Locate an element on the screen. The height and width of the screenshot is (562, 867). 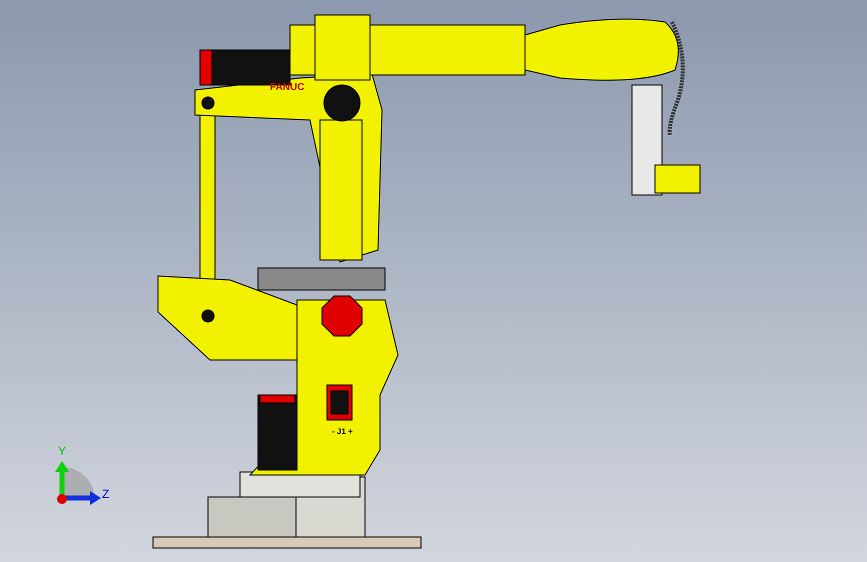
axis-triad-drawing is located at coordinates (78, 483).